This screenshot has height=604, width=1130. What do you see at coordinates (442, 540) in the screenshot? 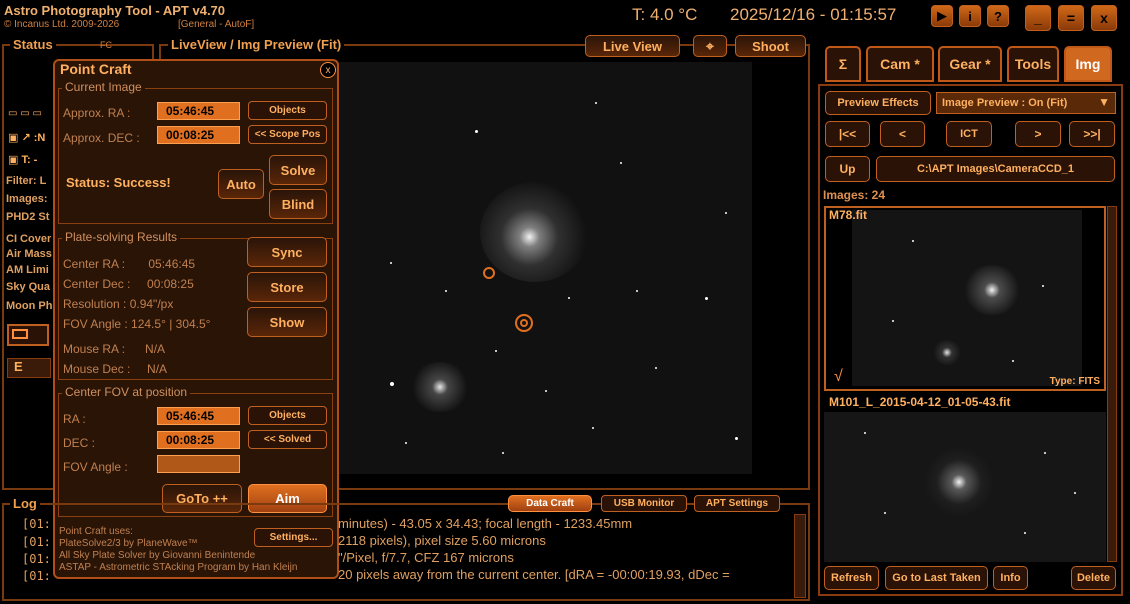
I see `log-line-tail: 2118 pixels), pixel size 5.60 microns` at bounding box center [442, 540].